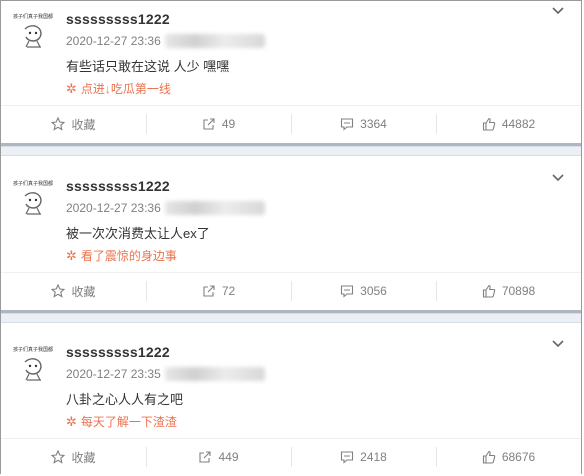  Describe the element at coordinates (138, 233) in the screenshot. I see `post-content: 被一次次消费太让人ex了` at that location.